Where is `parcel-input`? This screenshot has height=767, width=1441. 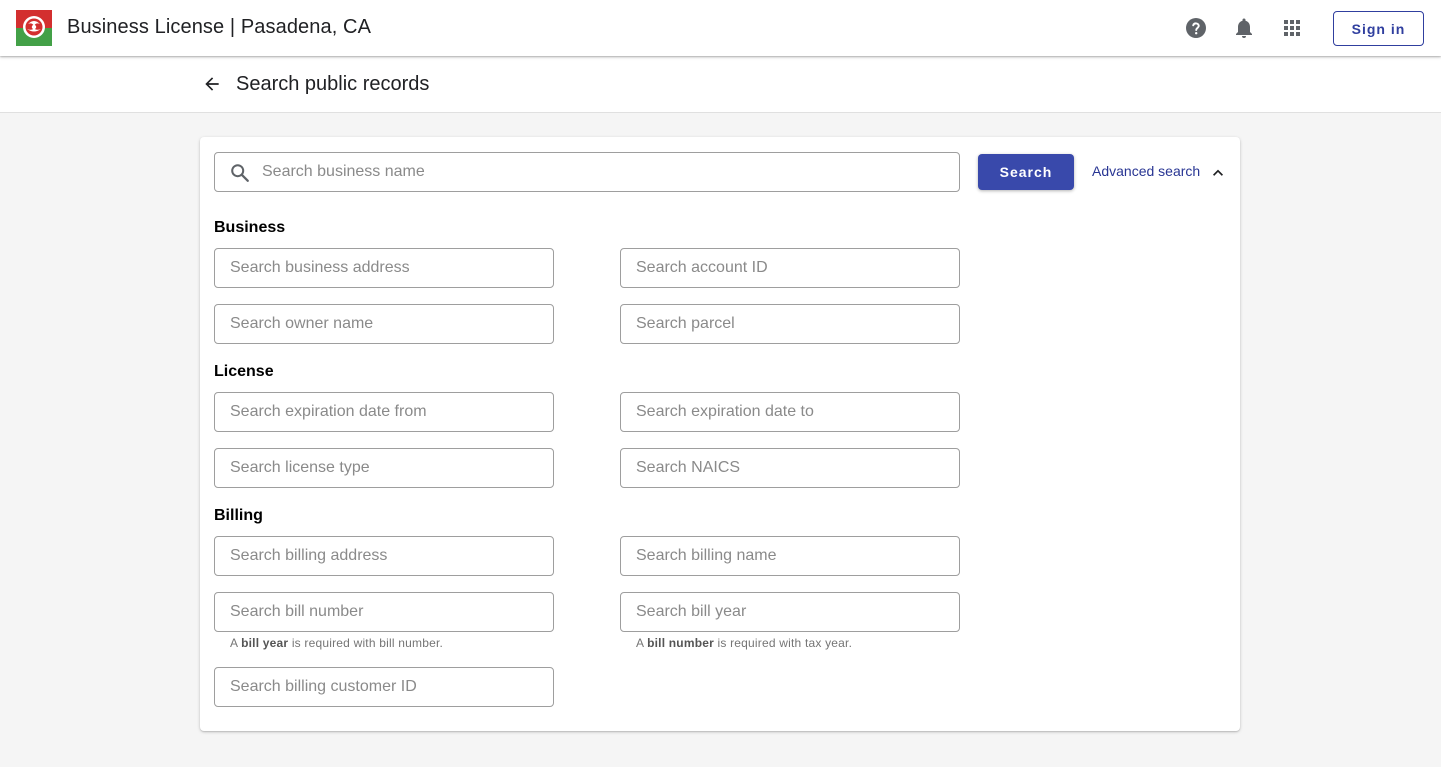
parcel-input is located at coordinates (790, 324).